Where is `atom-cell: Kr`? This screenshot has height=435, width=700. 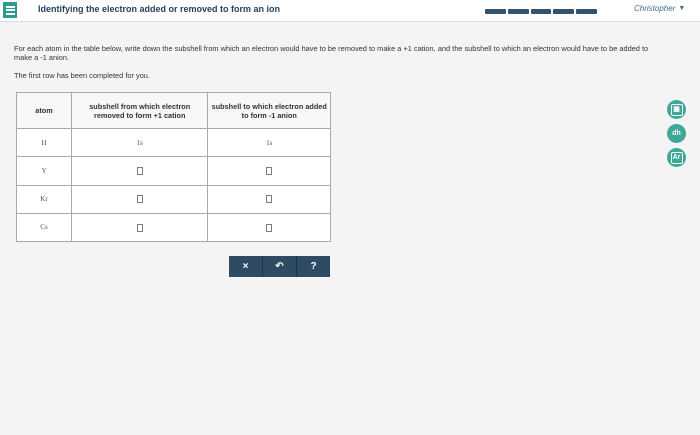
atom-cell: Kr is located at coordinates (44, 199).